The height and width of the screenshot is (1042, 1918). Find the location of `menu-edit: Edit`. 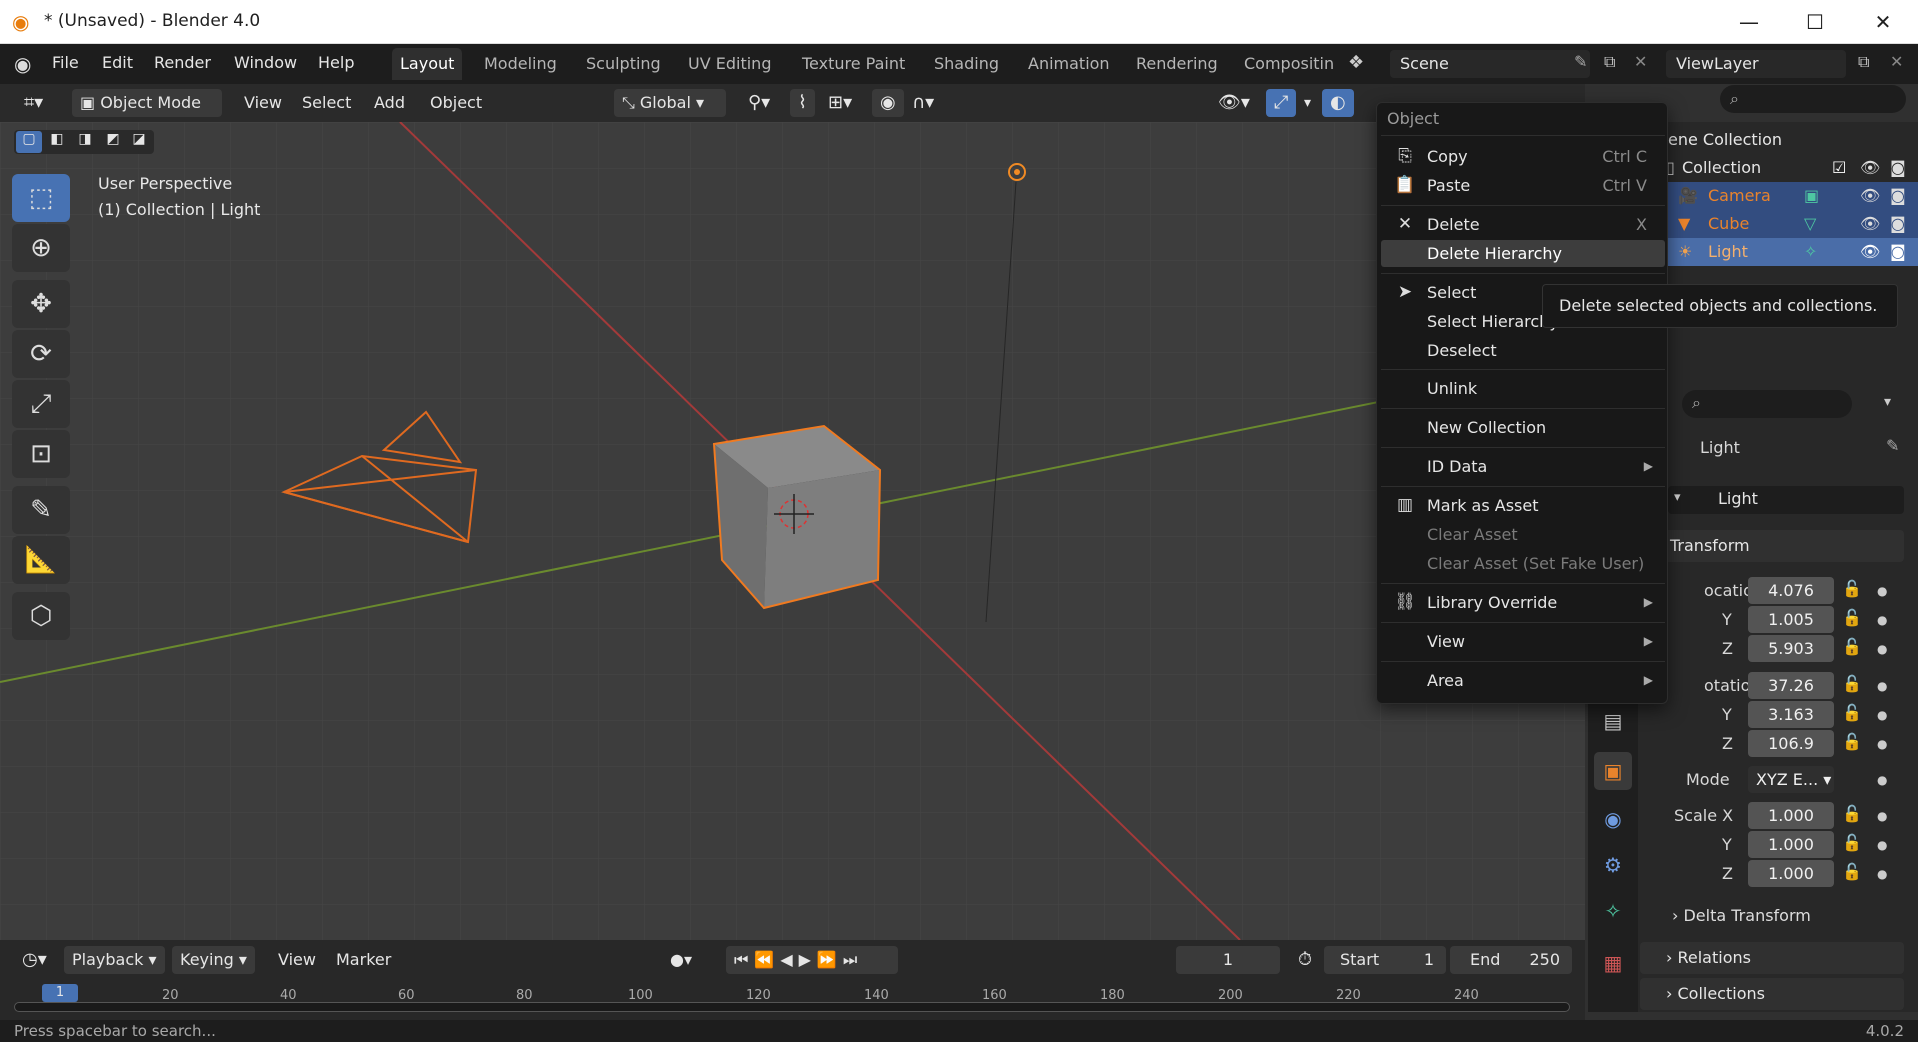

menu-edit: Edit is located at coordinates (117, 62).